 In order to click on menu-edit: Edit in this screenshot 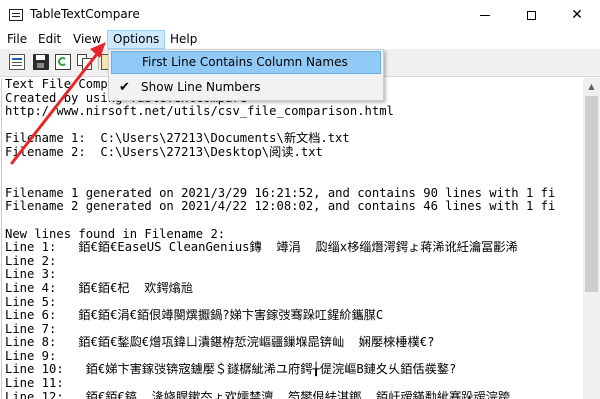, I will do `click(49, 39)`.